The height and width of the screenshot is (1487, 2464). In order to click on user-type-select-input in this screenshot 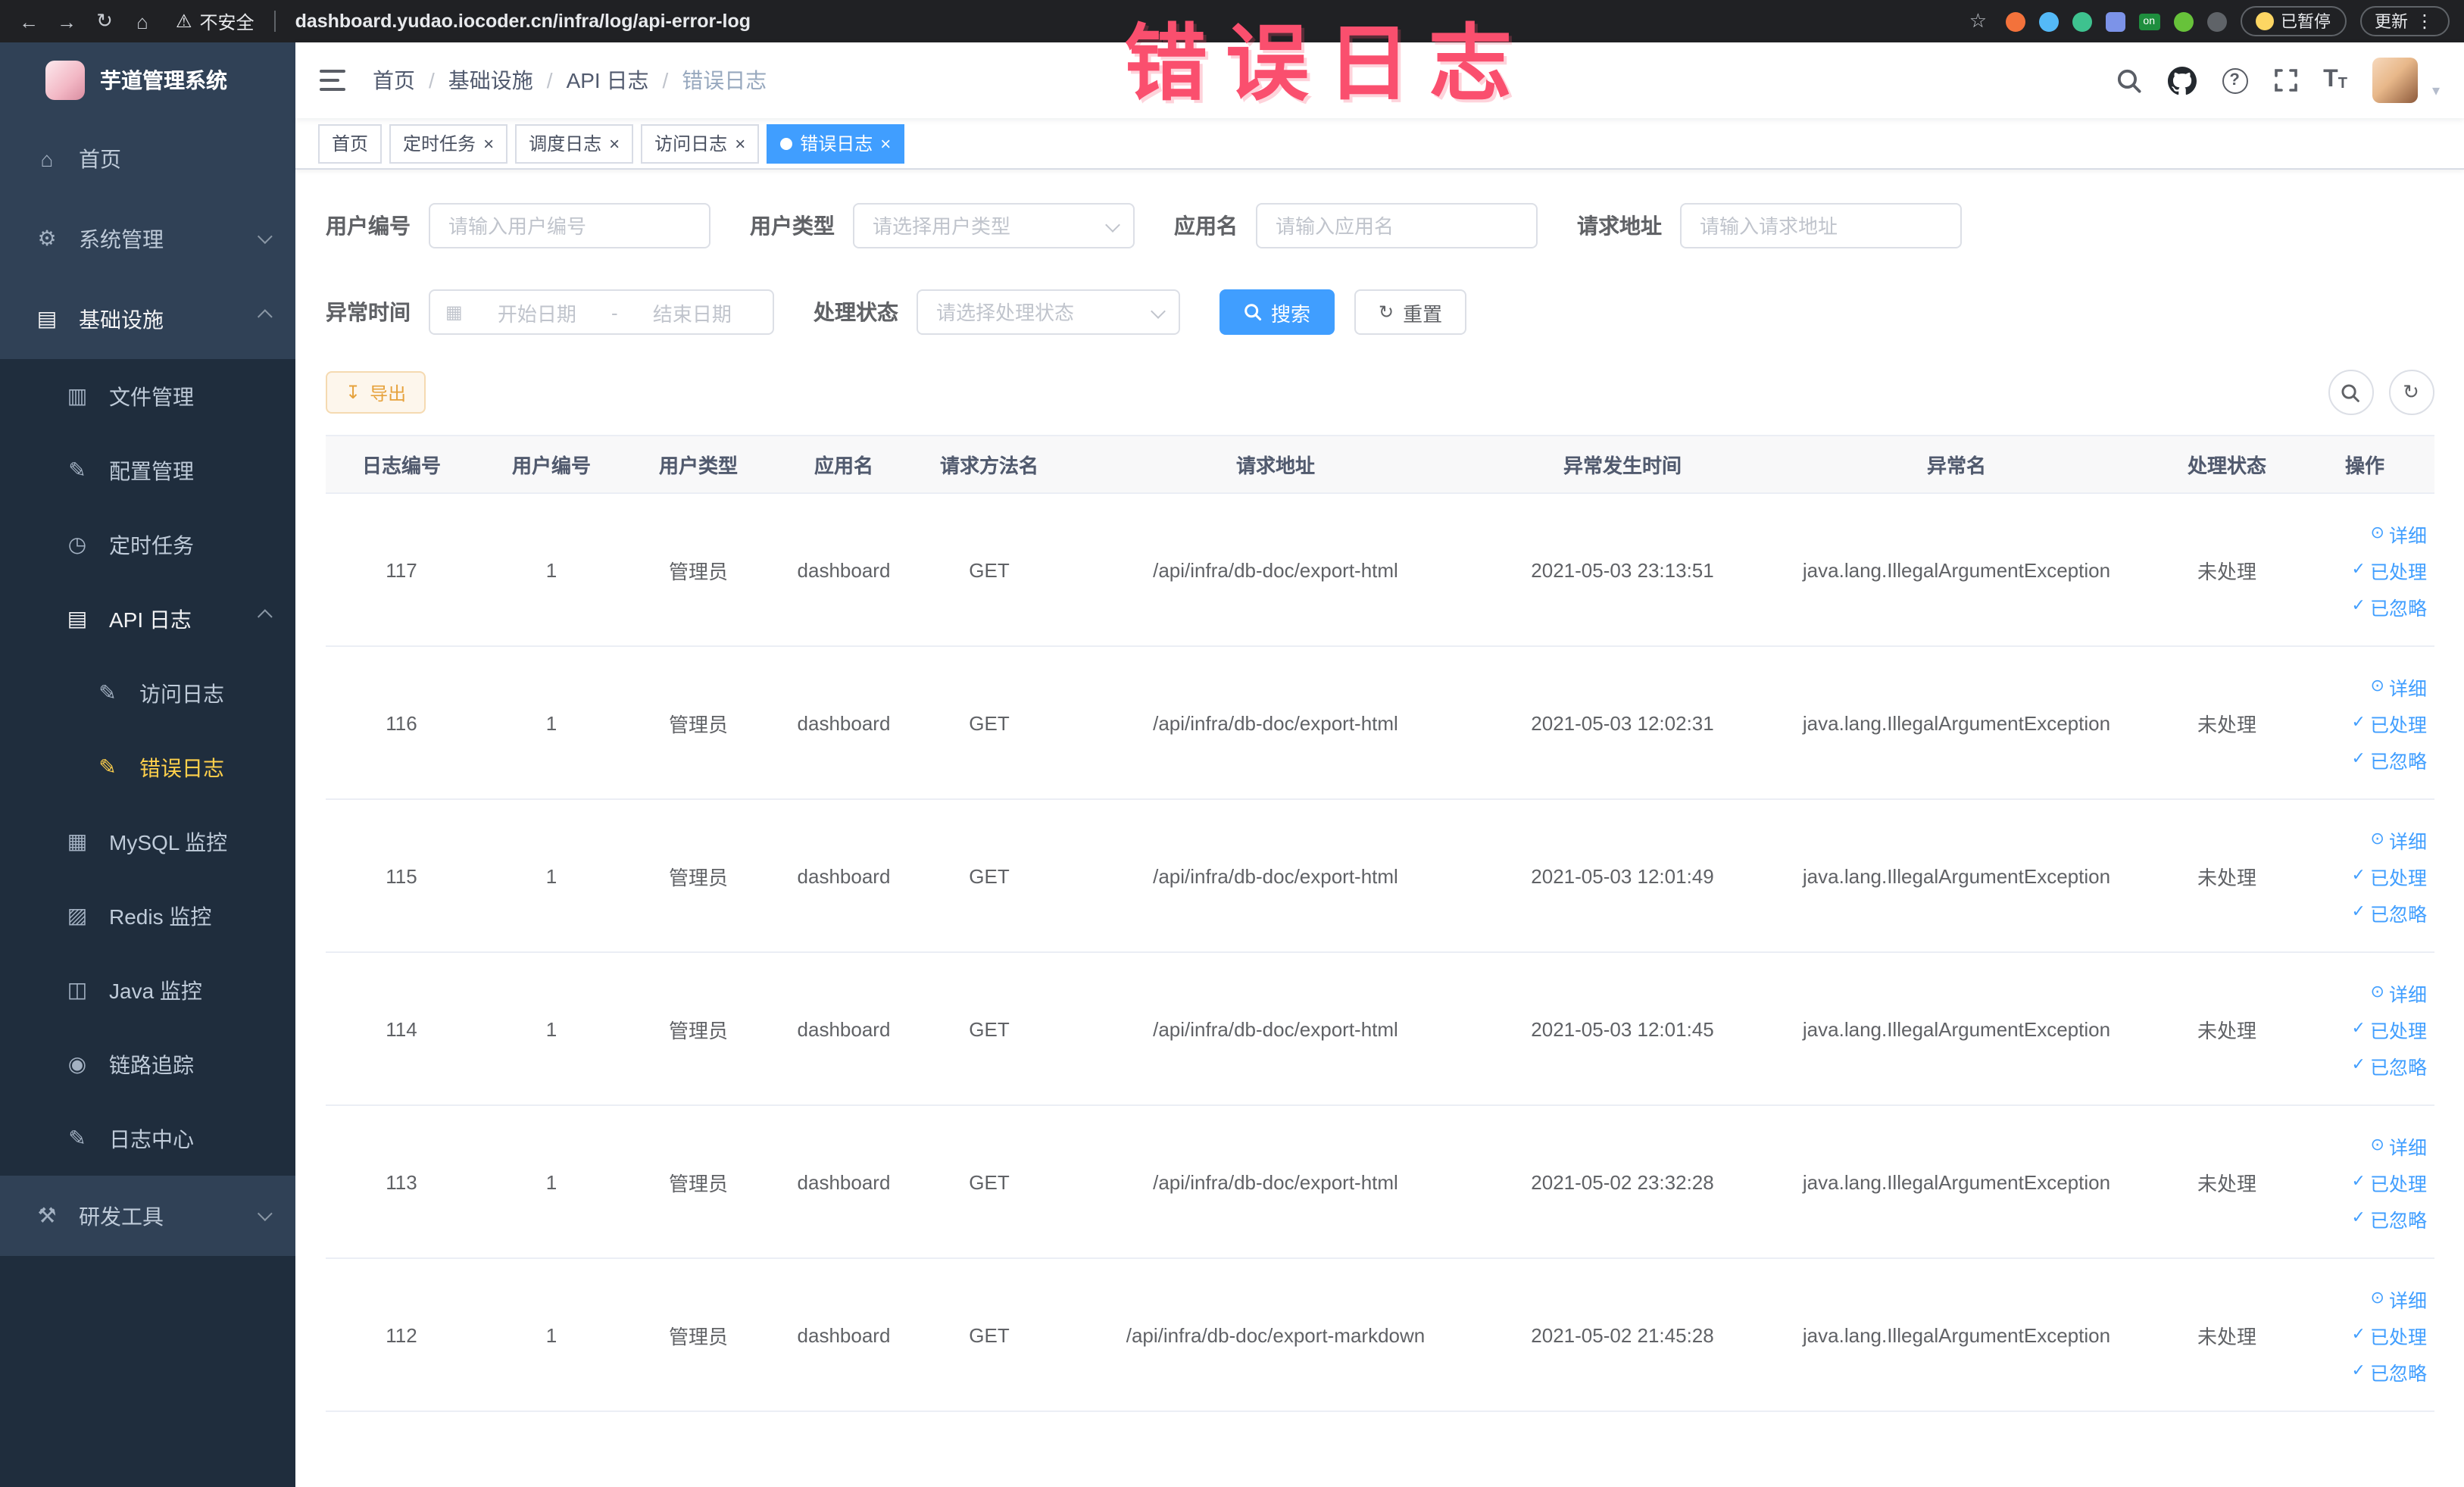, I will do `click(994, 225)`.